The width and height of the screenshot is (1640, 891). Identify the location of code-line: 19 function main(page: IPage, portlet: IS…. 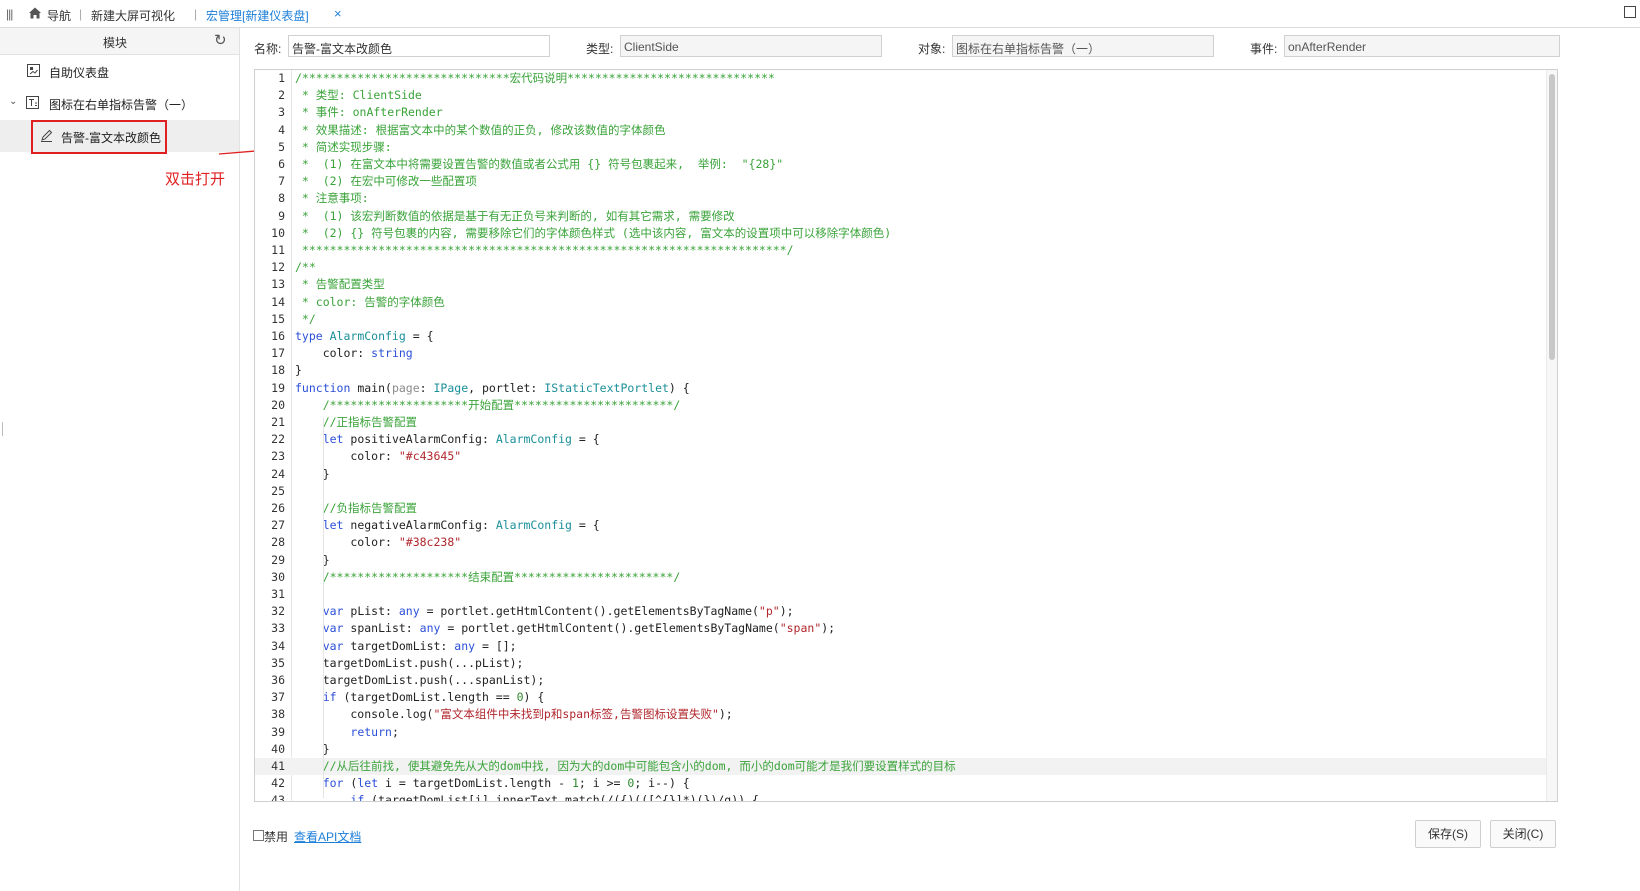
(902, 388).